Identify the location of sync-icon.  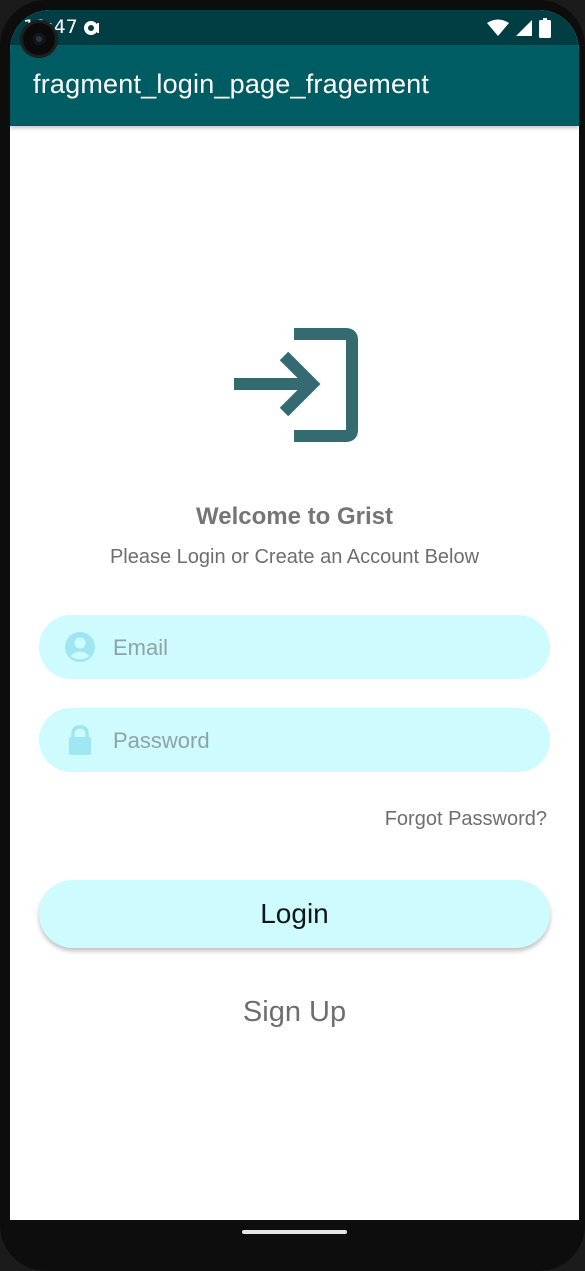
(91, 28).